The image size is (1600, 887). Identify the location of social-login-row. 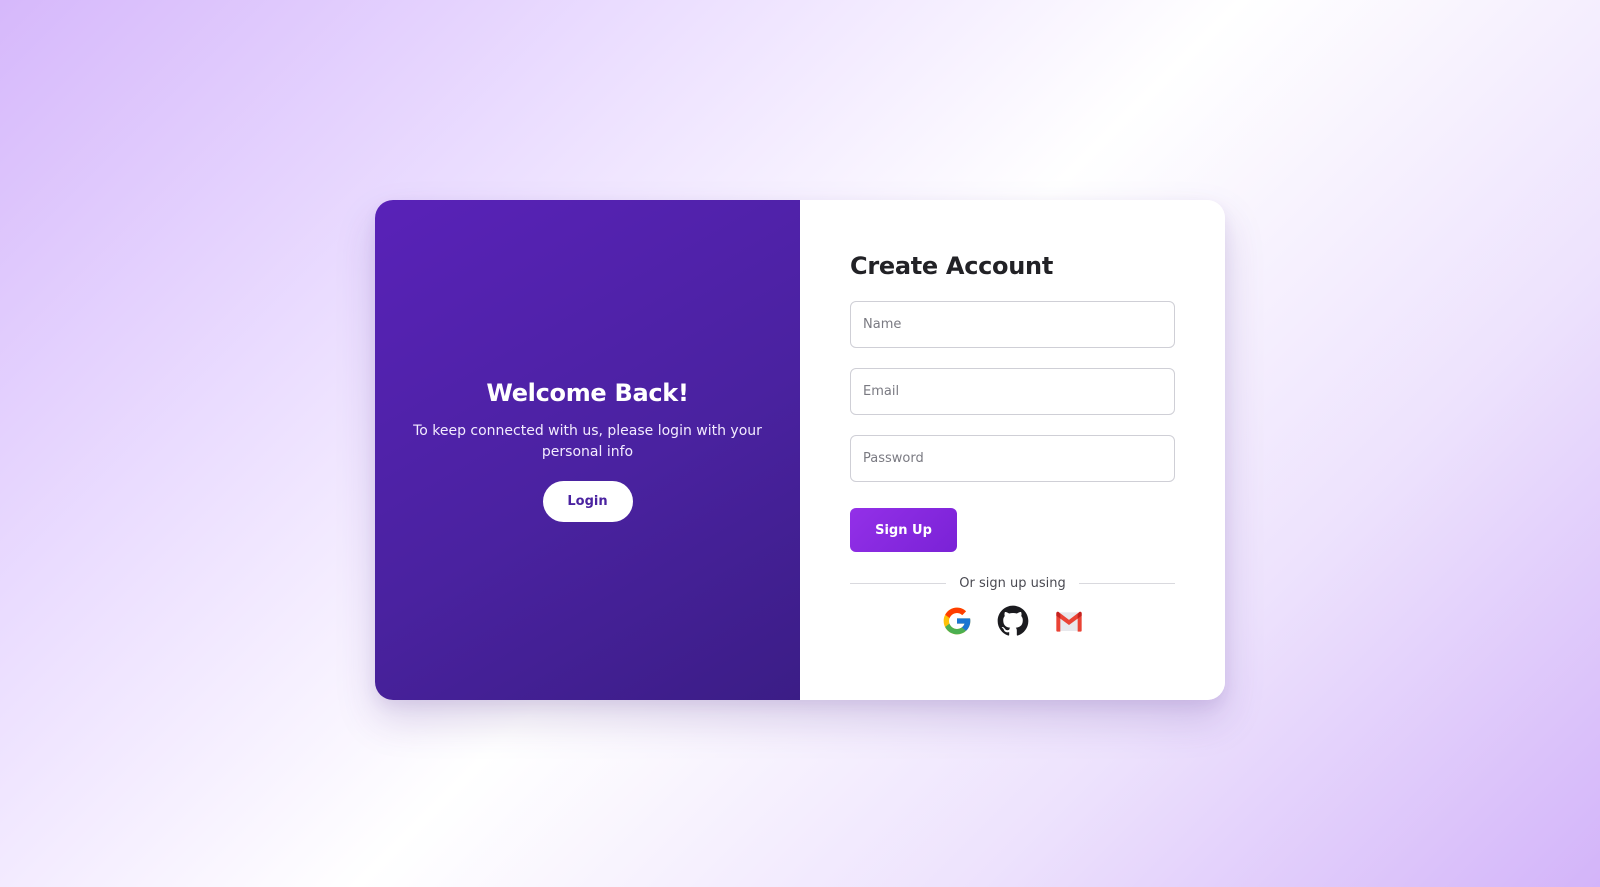
(1012, 621).